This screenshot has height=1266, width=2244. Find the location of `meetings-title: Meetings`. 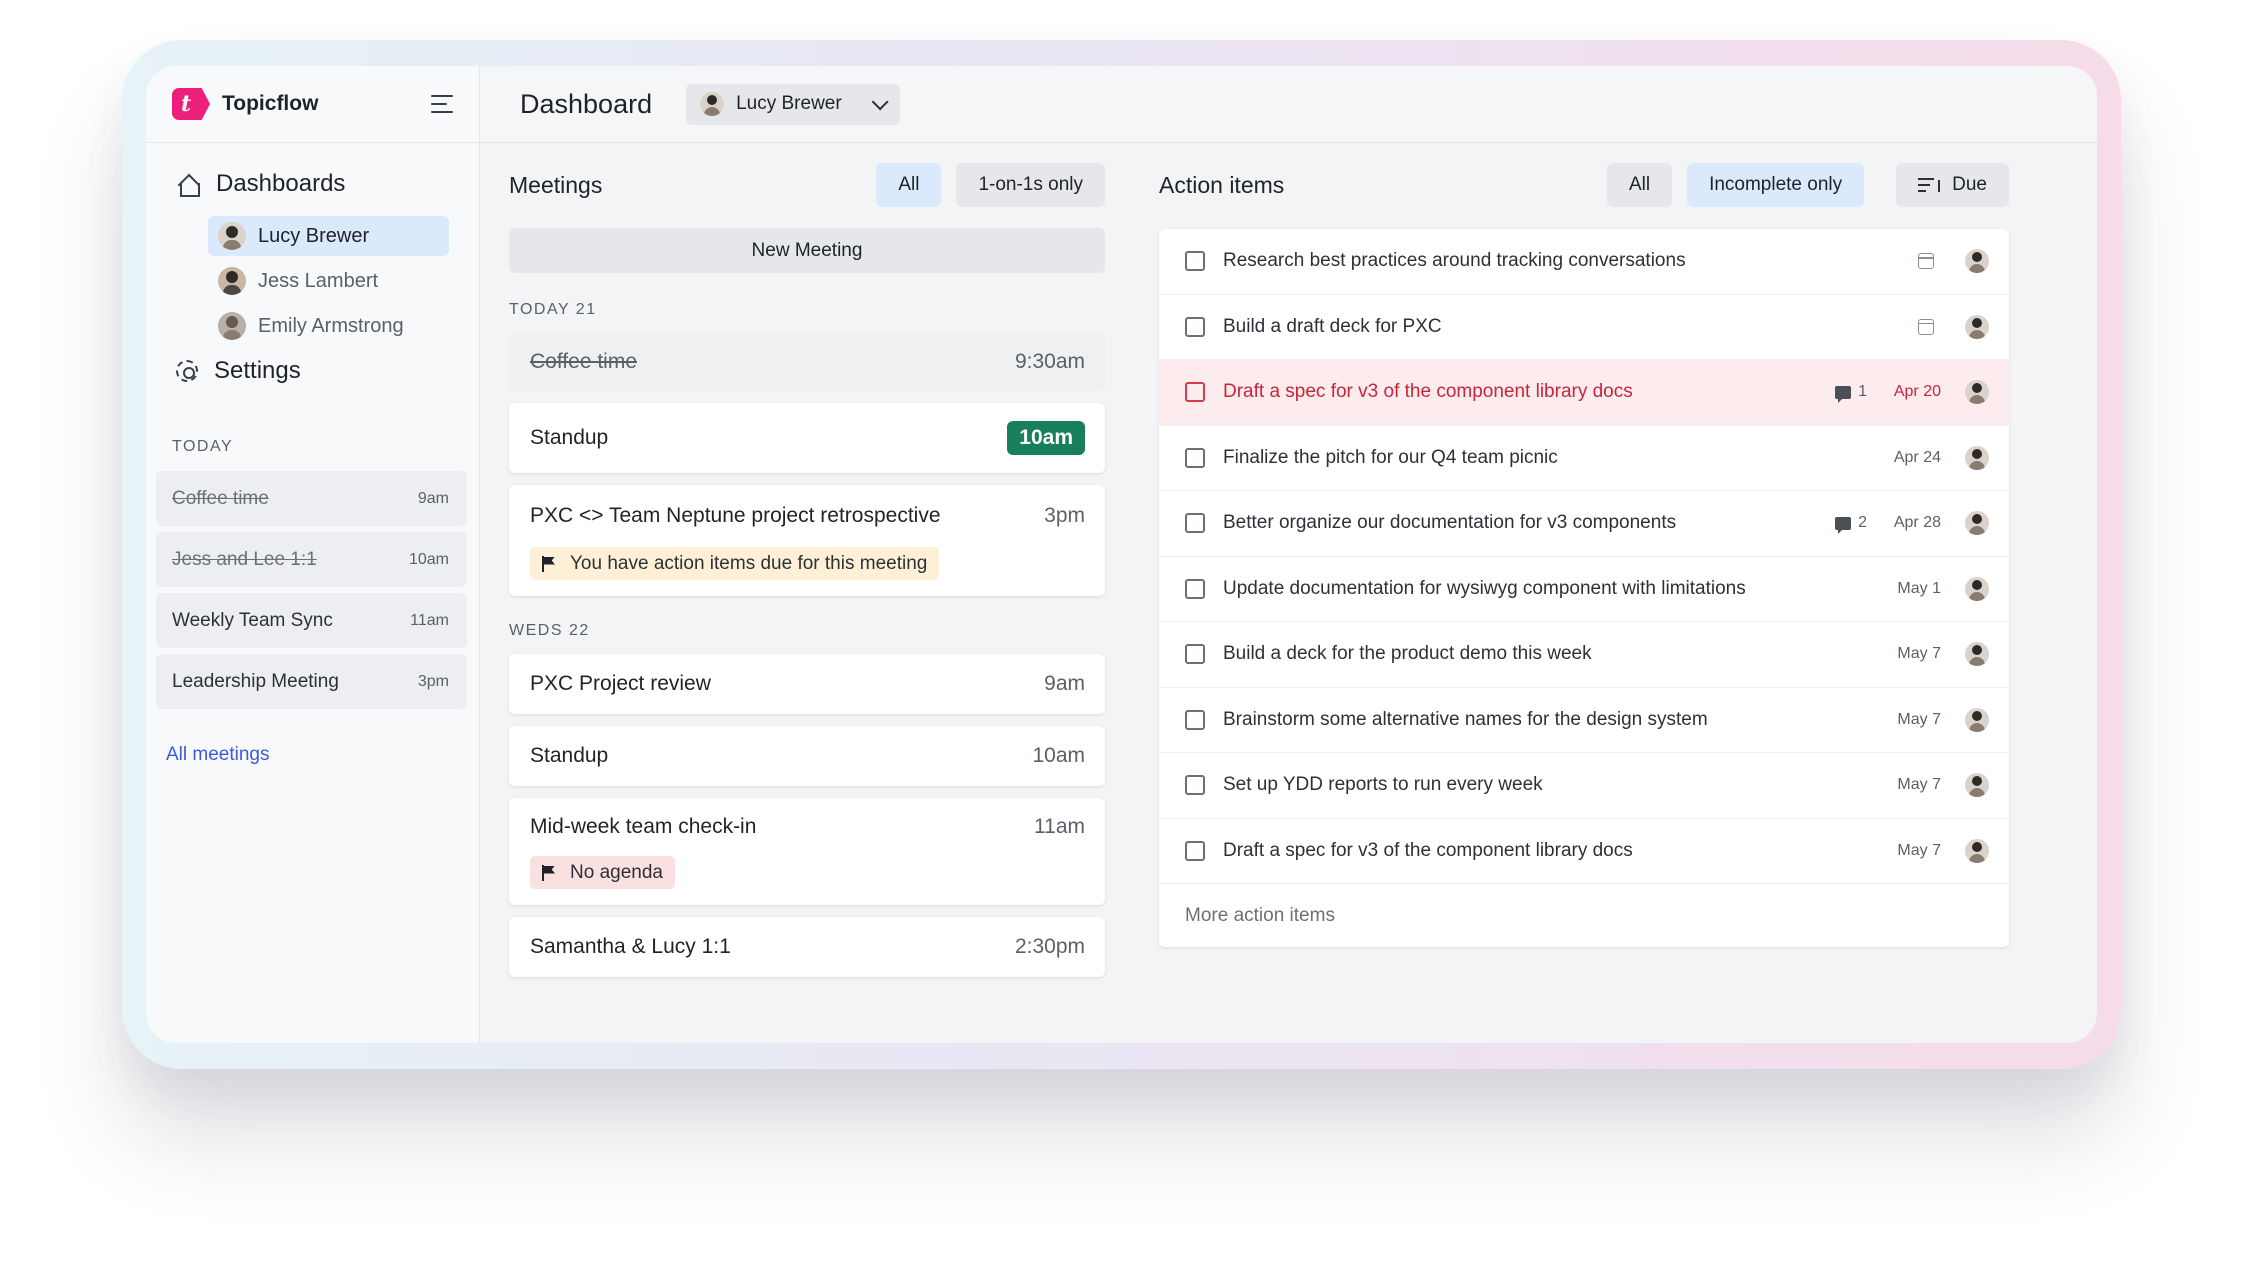

meetings-title: Meetings is located at coordinates (556, 184).